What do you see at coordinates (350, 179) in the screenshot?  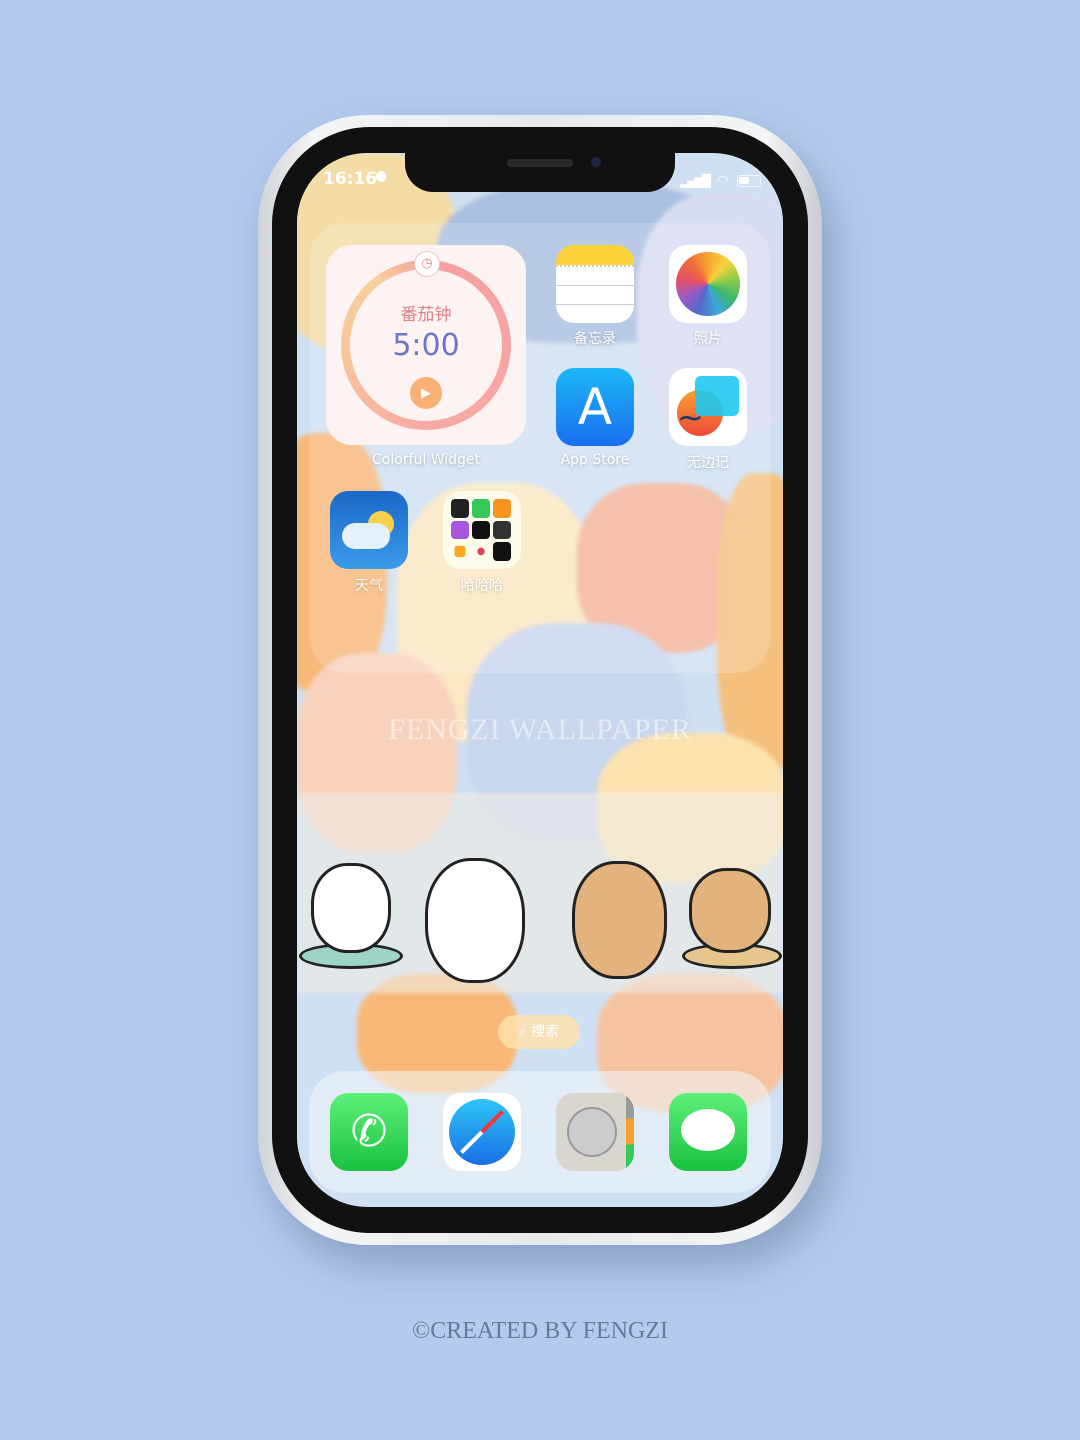 I see `status-time: 16:16` at bounding box center [350, 179].